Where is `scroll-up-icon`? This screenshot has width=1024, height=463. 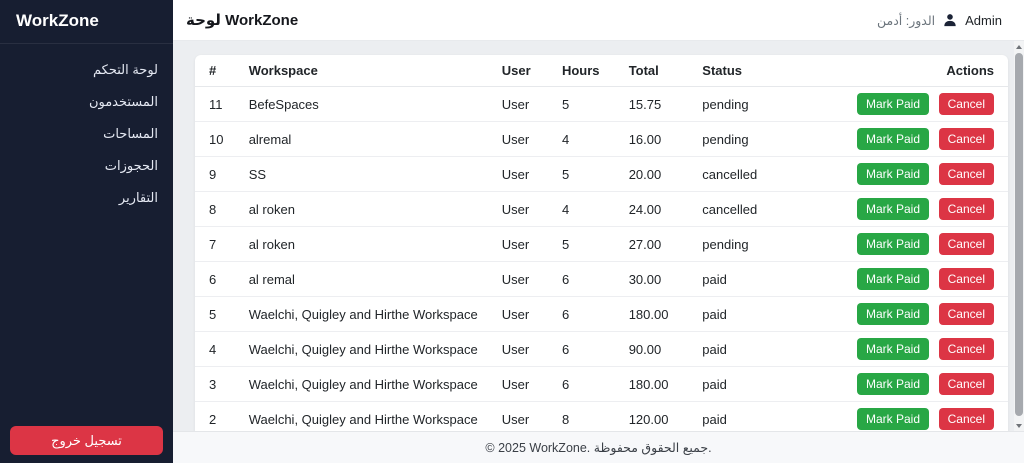 scroll-up-icon is located at coordinates (1019, 46).